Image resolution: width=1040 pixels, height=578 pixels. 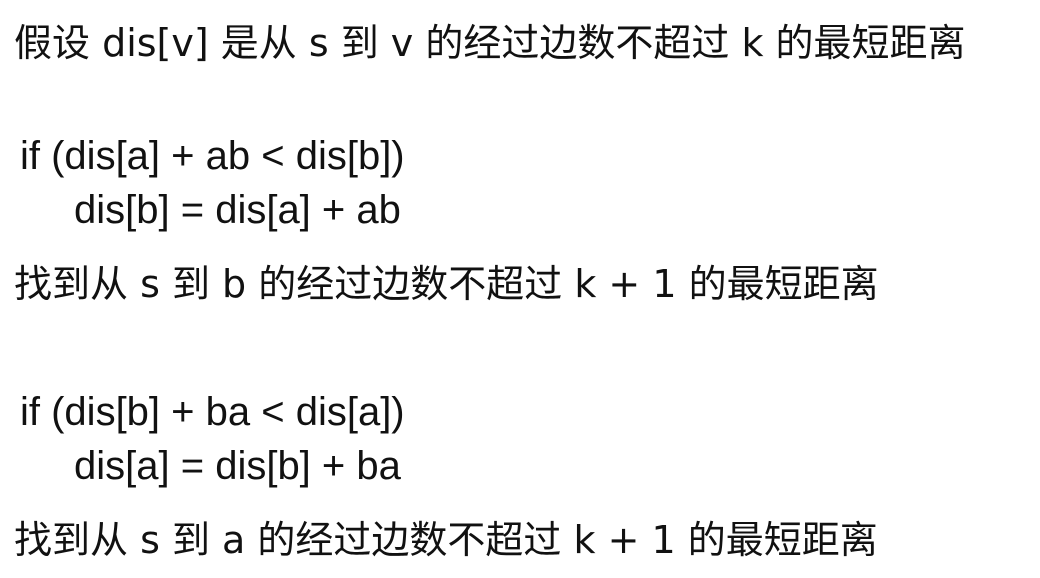 I want to click on condition-line-b-to-a: if (dis[b] + ba < dis[a]), so click(x=212, y=412).